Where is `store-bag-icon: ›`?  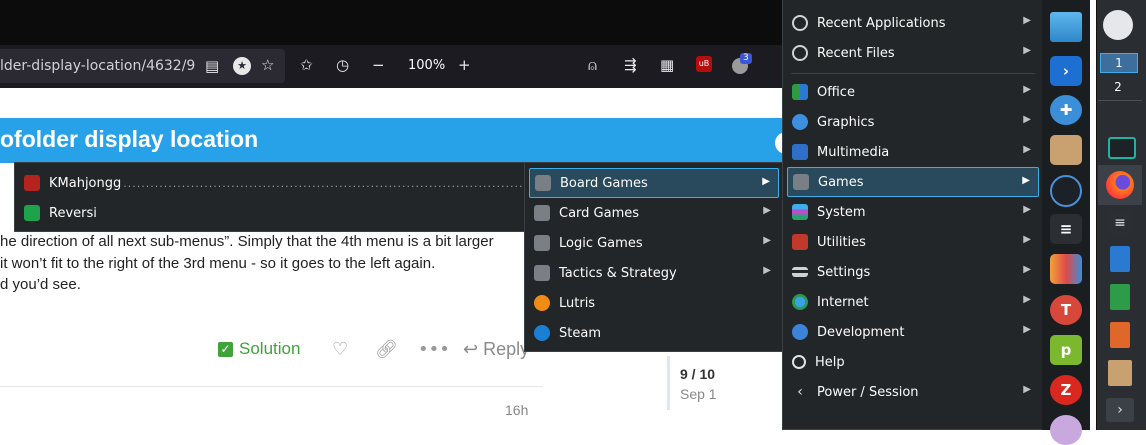
store-bag-icon: › is located at coordinates (1066, 71).